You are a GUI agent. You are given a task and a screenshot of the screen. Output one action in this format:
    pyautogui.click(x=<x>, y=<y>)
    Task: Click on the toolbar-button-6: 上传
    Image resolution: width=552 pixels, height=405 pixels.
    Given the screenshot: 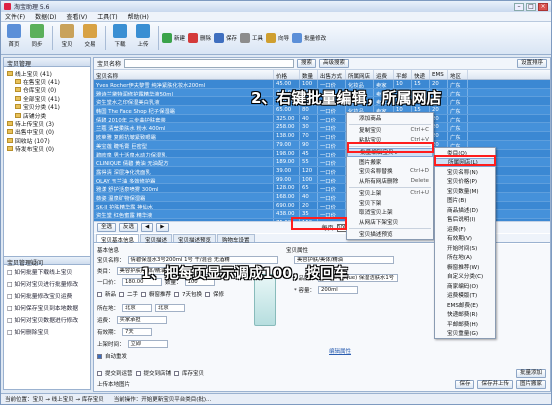 What is the action you would take?
    pyautogui.click(x=143, y=38)
    